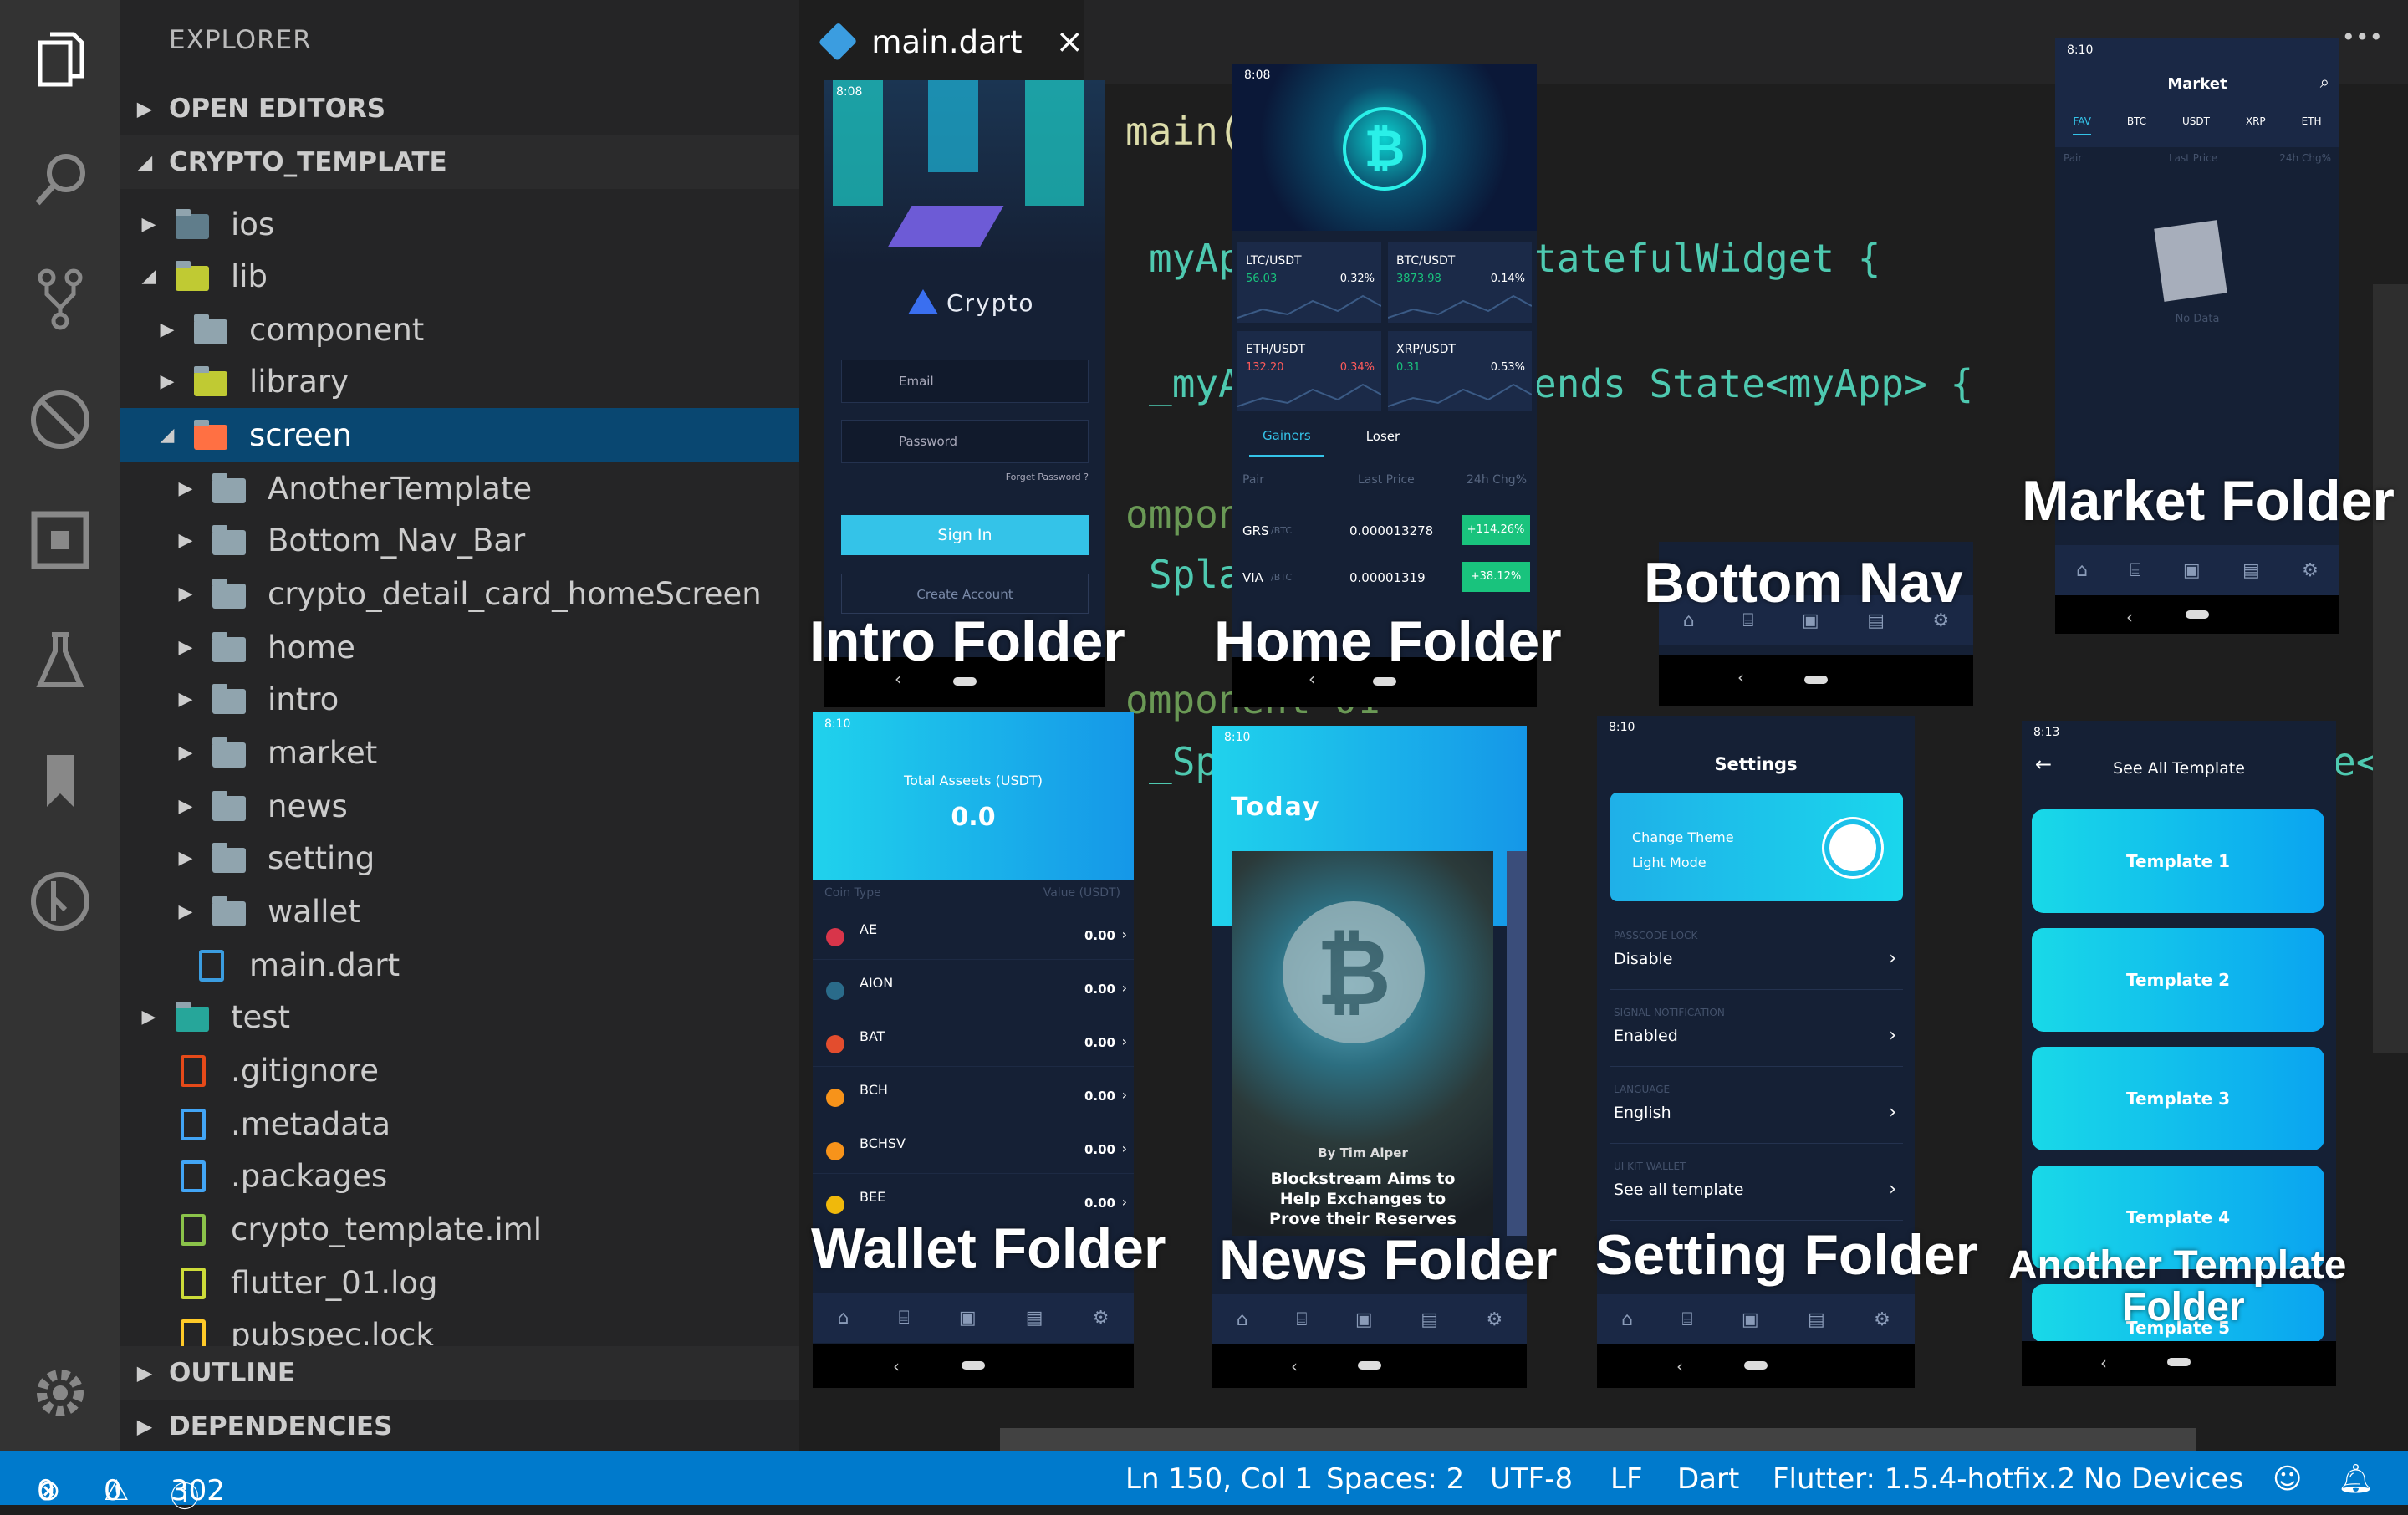 This screenshot has height=1515, width=2408. Describe the element at coordinates (2256, 125) in the screenshot. I see `market-tab: XRP` at that location.